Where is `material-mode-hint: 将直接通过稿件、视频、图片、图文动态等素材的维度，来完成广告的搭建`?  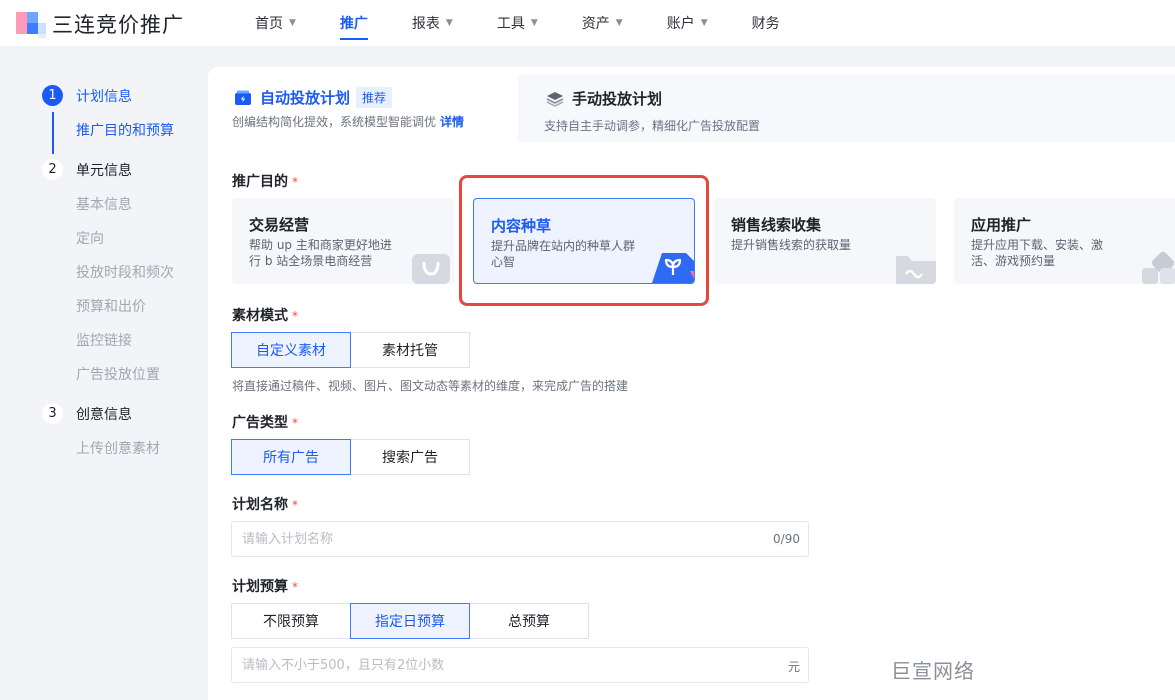
material-mode-hint: 将直接通过稿件、视频、图片、图文动态等素材的维度，来完成广告的搭建 is located at coordinates (430, 386).